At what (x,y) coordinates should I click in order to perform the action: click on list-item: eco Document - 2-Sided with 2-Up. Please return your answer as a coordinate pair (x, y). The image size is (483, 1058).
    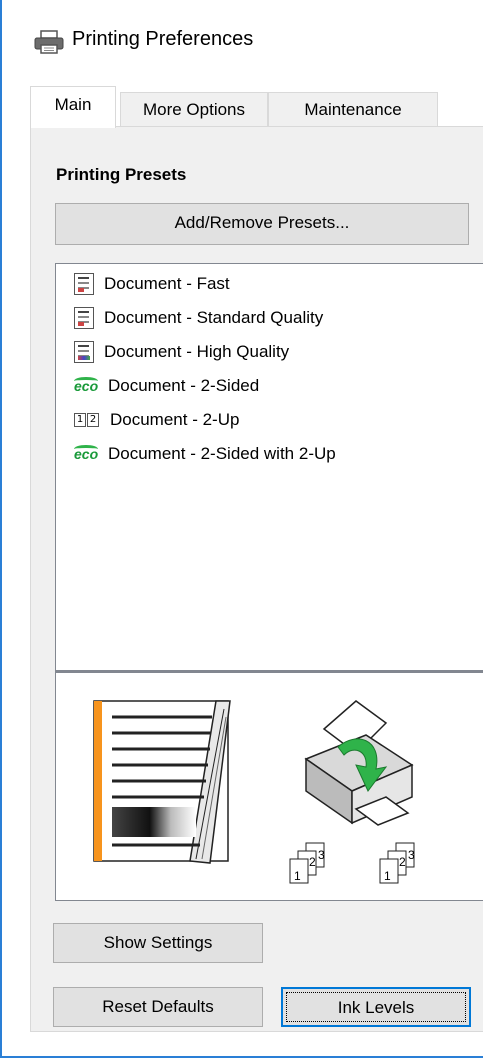
    Looking at the image, I should click on (205, 454).